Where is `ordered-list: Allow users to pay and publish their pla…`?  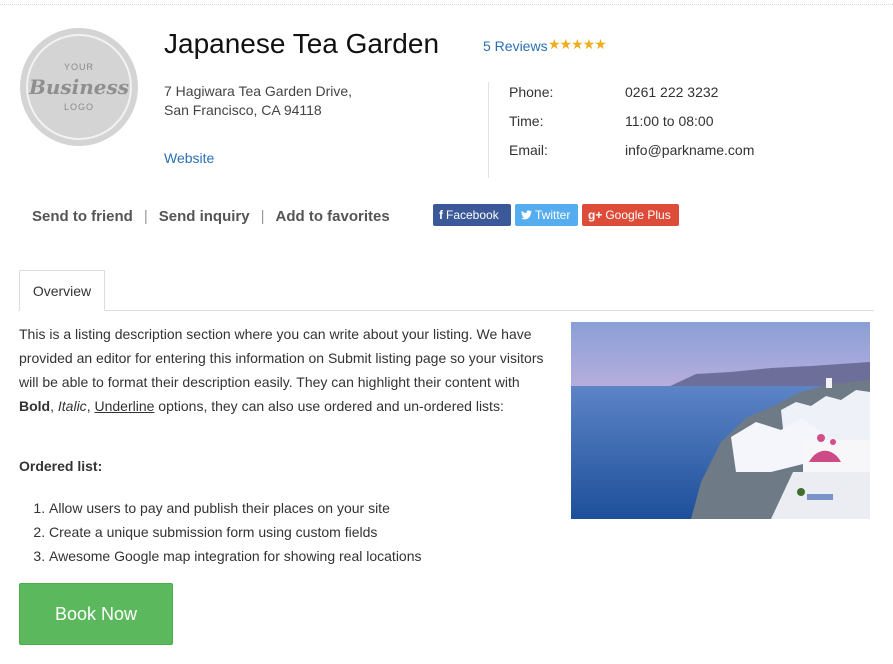 ordered-list: Allow users to pay and publish their pla… is located at coordinates (220, 532).